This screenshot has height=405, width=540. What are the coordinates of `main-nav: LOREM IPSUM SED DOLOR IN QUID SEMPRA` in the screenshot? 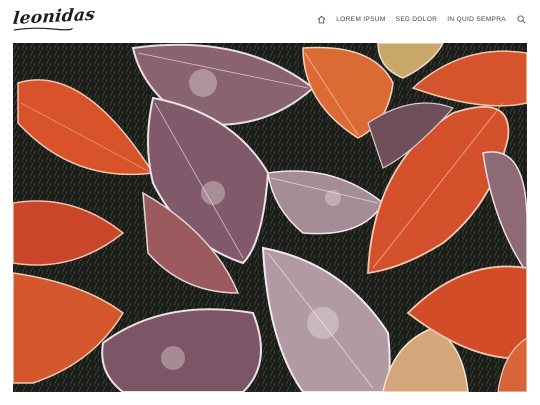 It's located at (421, 19).